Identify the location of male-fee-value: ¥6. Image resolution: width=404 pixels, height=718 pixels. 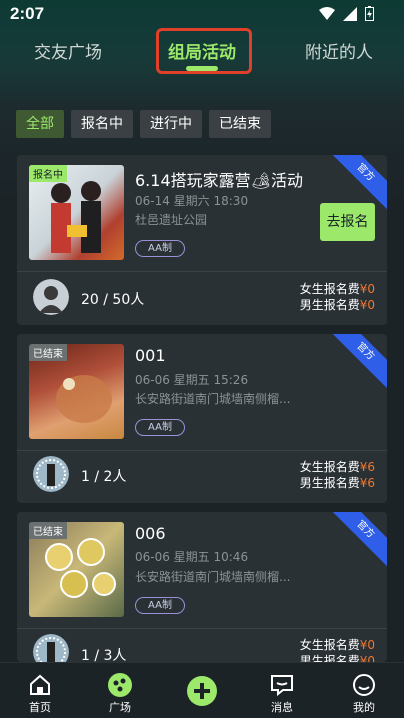
(367, 483).